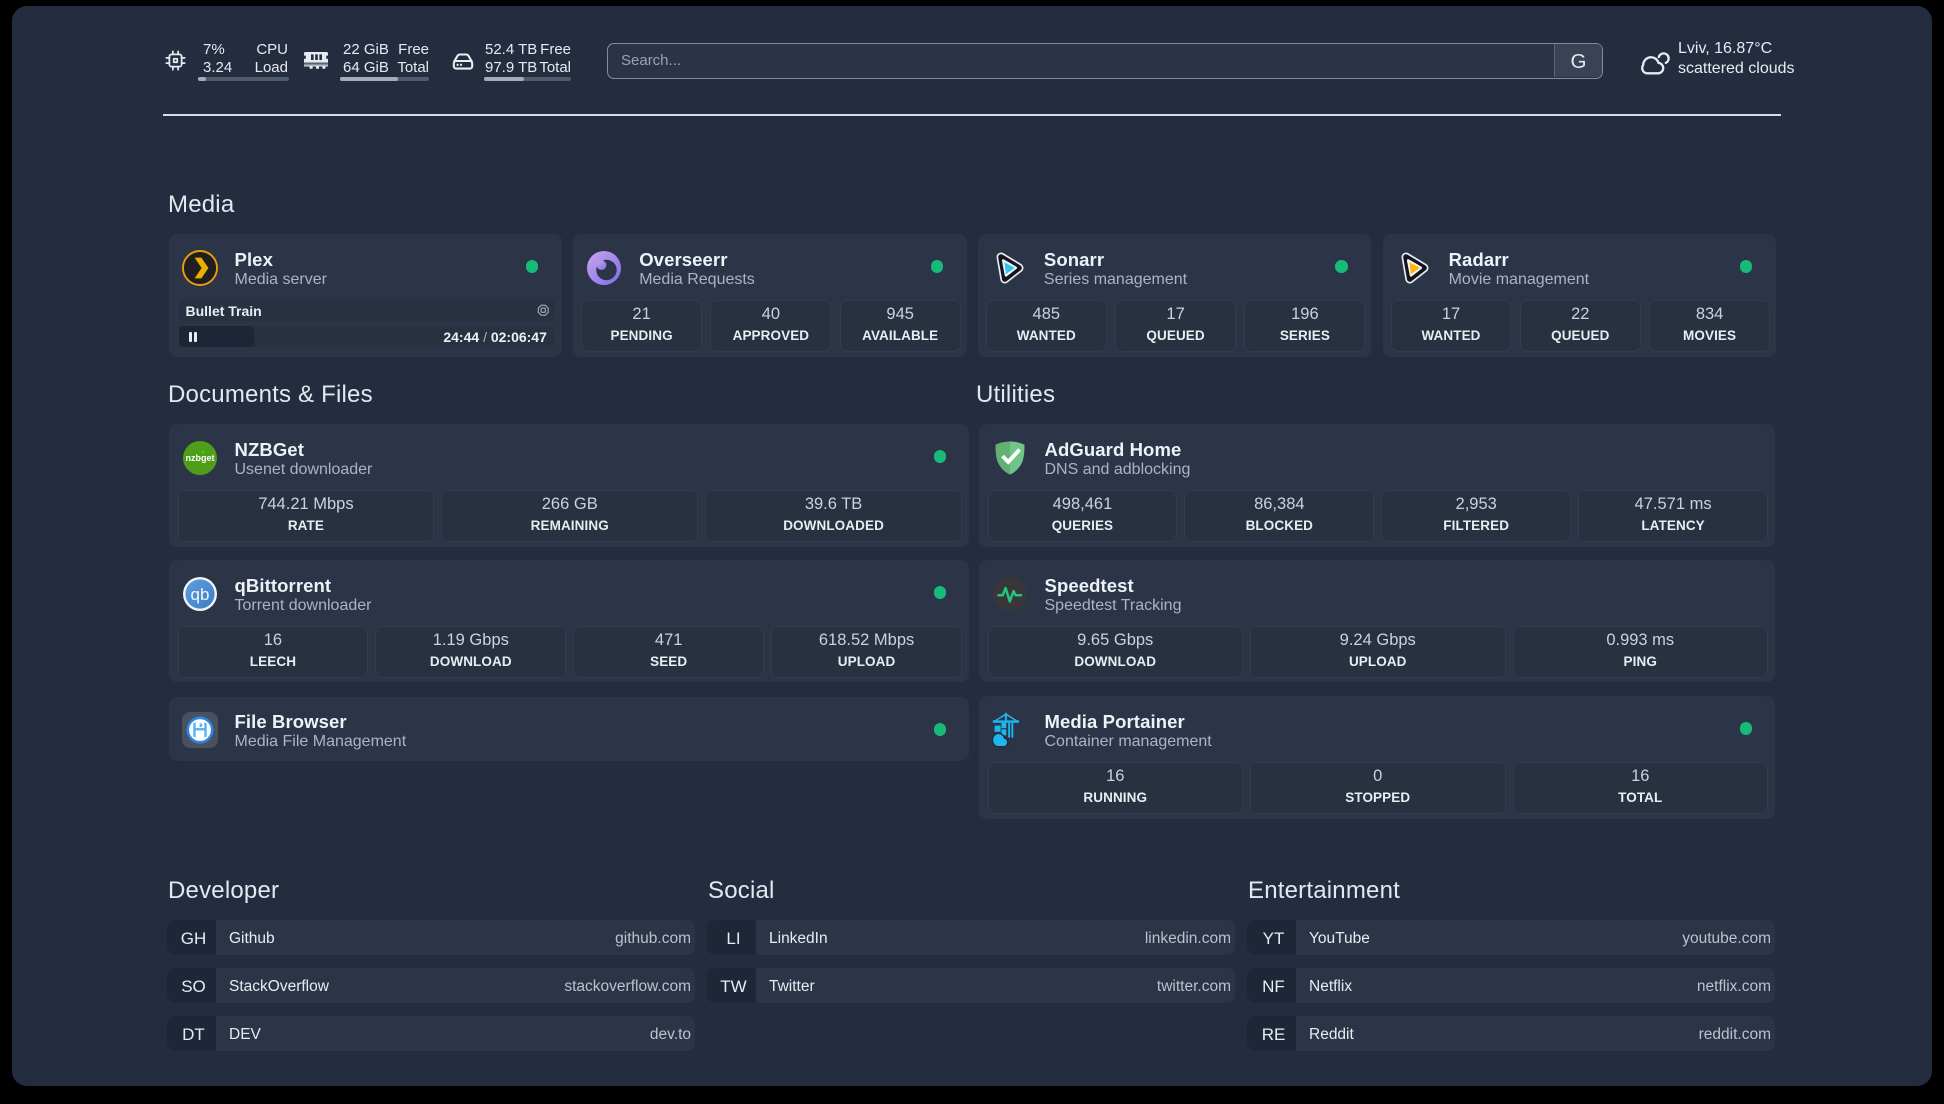  I want to click on svg-text: qb, so click(199, 594).